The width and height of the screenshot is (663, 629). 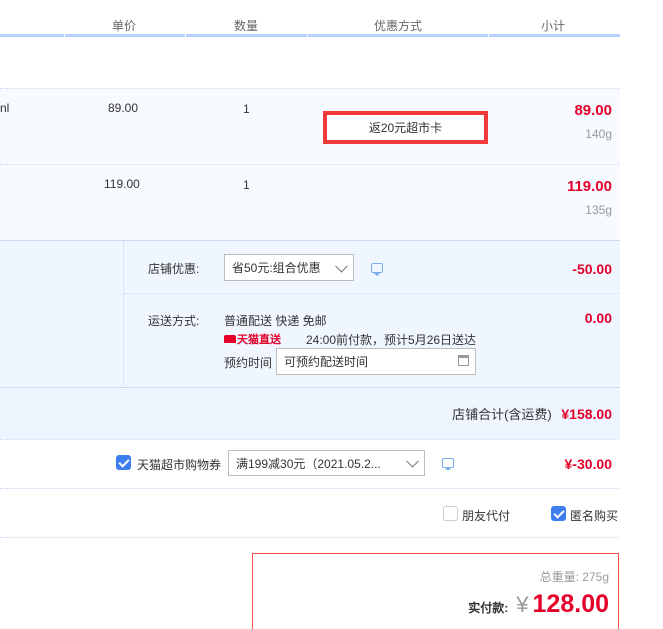 I want to click on currency-symbol: ¥, so click(x=522, y=604).